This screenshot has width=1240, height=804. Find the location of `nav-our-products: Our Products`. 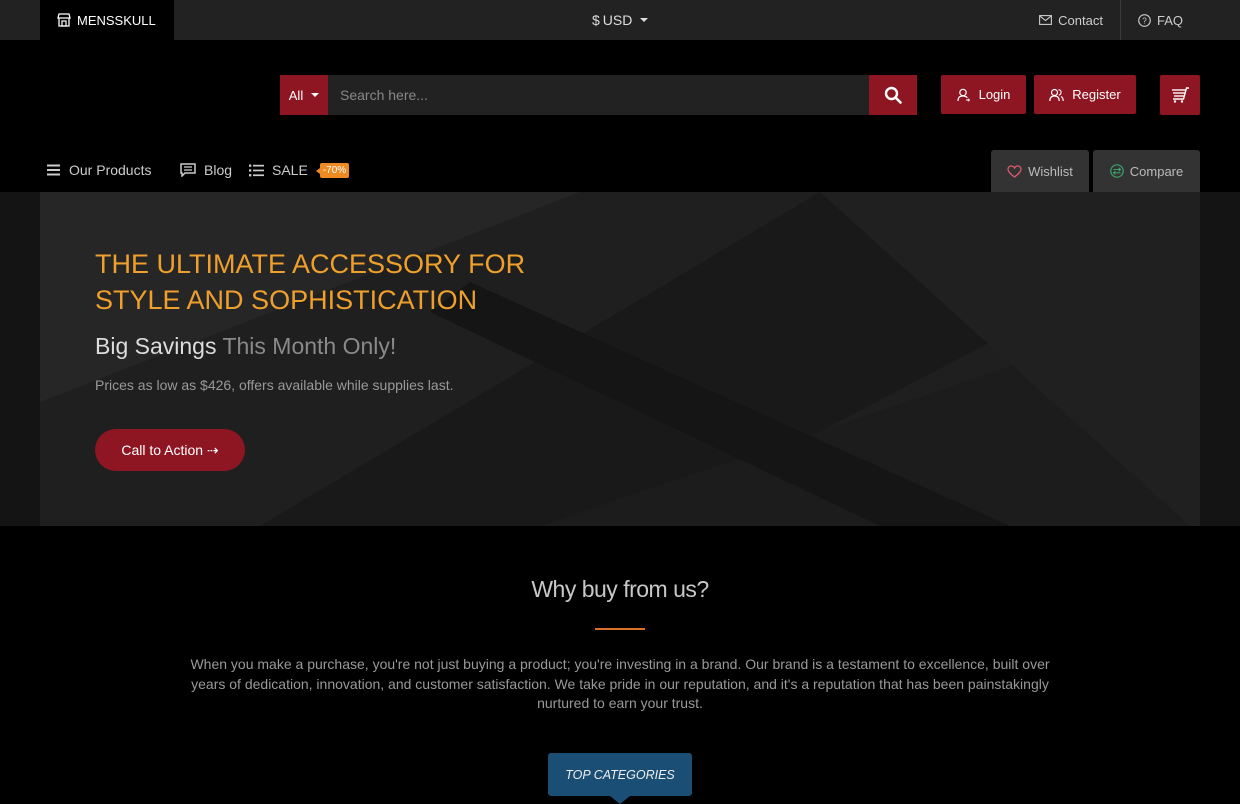

nav-our-products: Our Products is located at coordinates (99, 170).